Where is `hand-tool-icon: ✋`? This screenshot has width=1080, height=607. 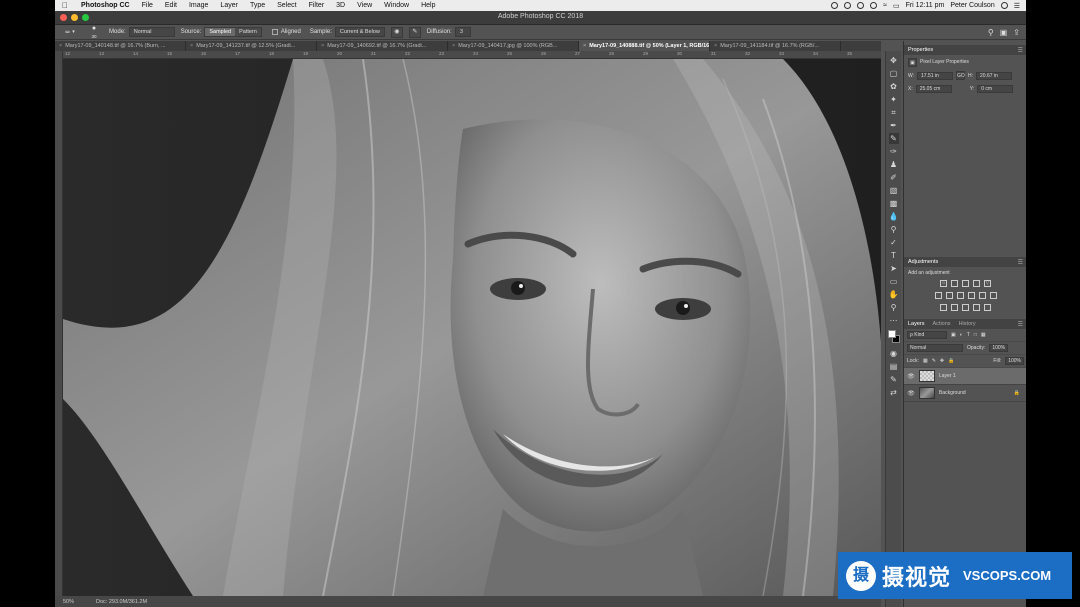 hand-tool-icon: ✋ is located at coordinates (894, 294).